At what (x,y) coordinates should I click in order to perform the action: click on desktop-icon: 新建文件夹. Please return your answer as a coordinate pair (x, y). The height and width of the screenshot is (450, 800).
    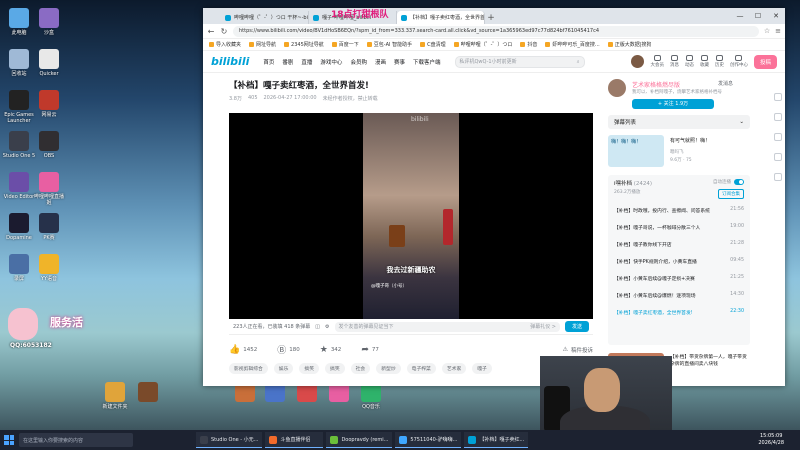
    Looking at the image, I should click on (115, 396).